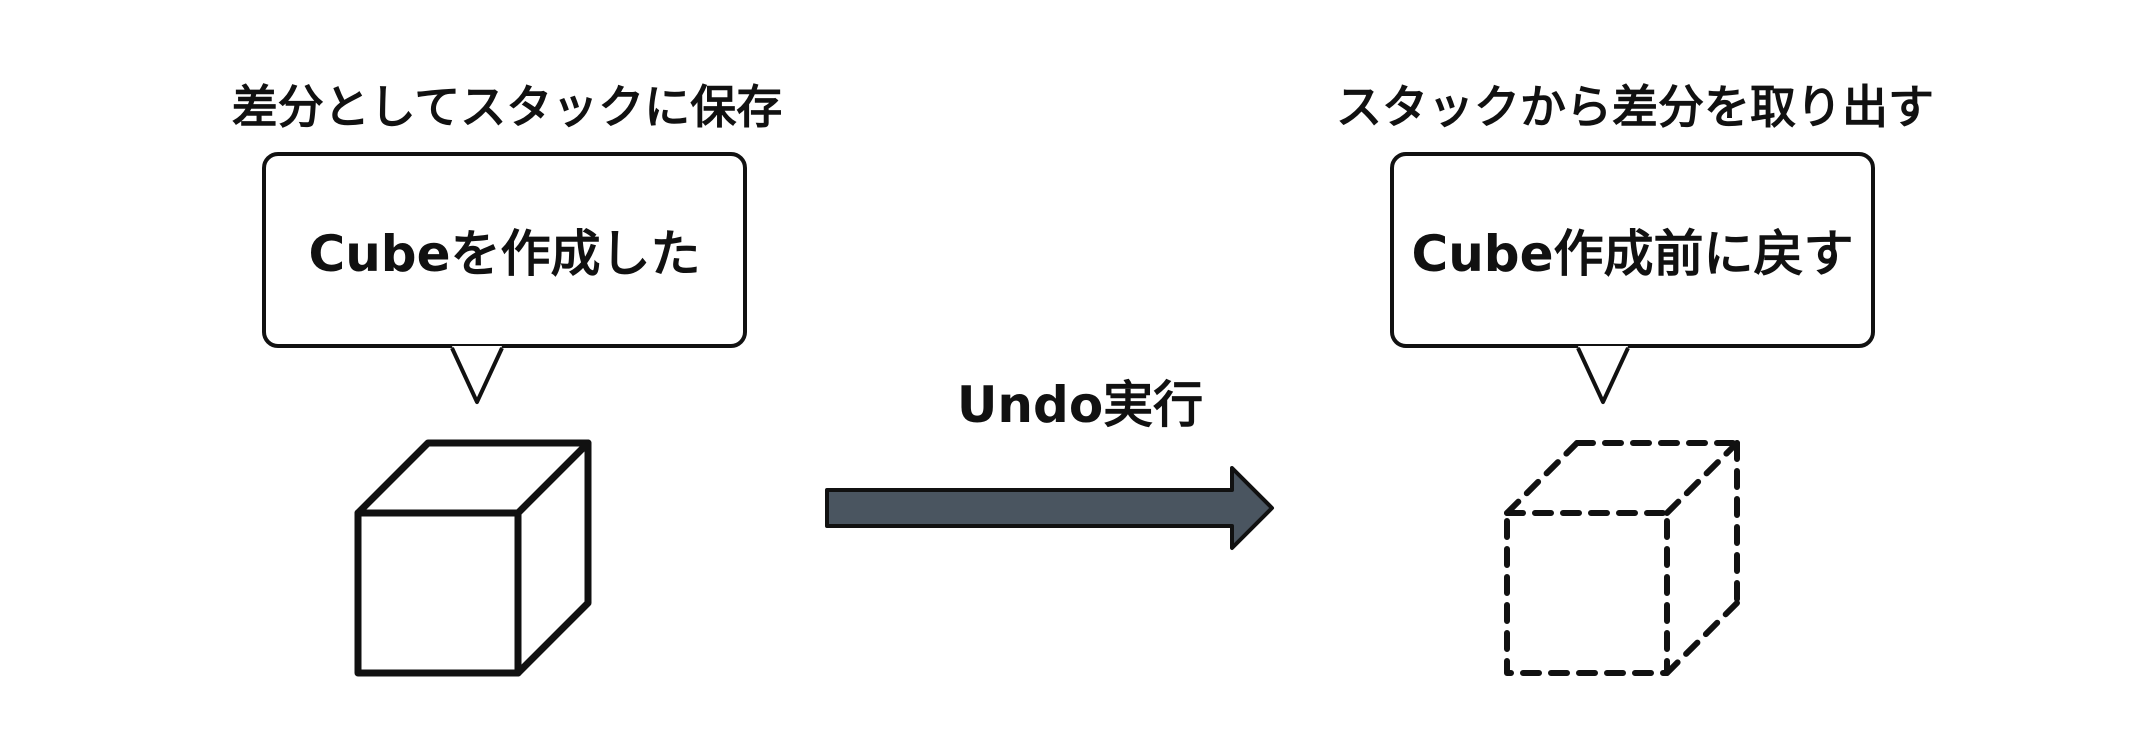 The width and height of the screenshot is (2149, 755). I want to click on solid-cube-icon, so click(473, 558).